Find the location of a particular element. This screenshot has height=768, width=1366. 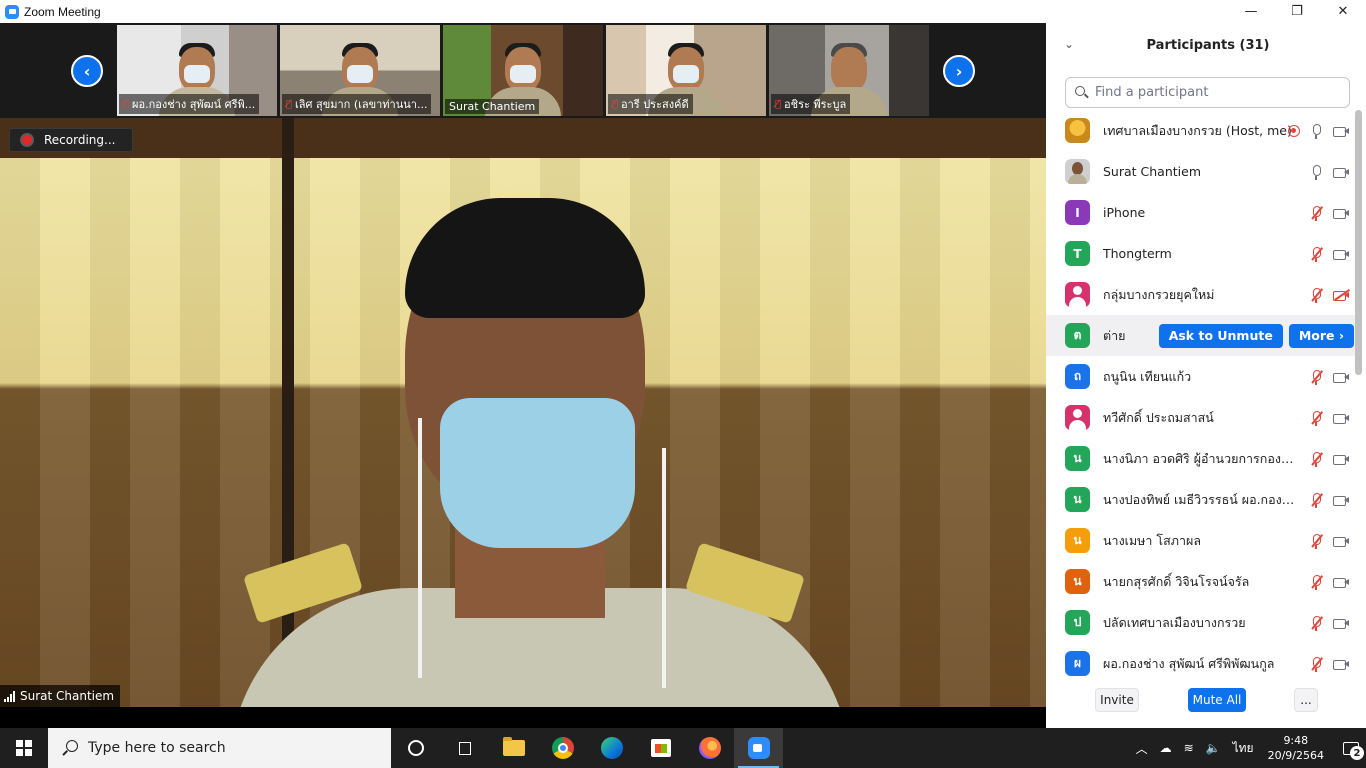

clock: 9:48 20/9/2564 is located at coordinates (1296, 748).